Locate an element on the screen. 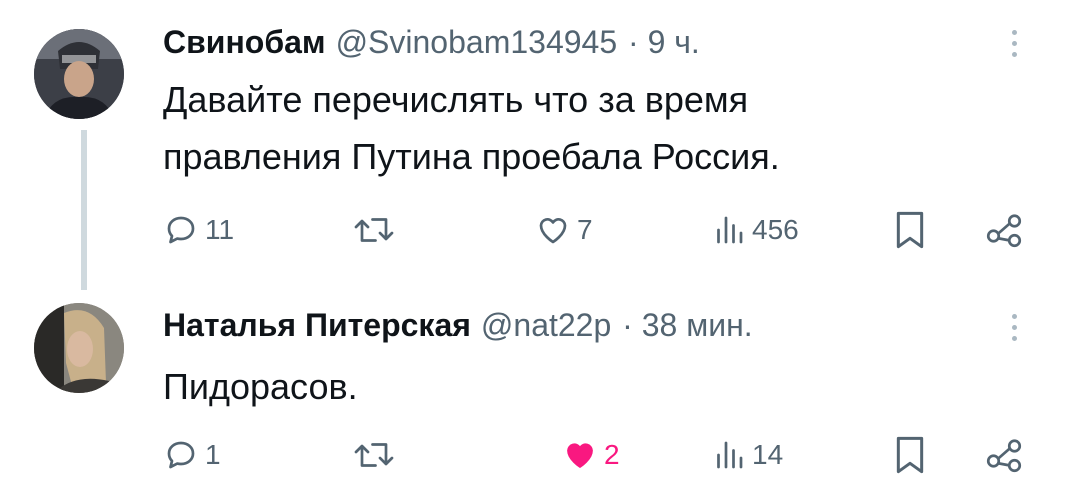 The width and height of the screenshot is (1080, 503). reply-button: 1 is located at coordinates (192, 455).